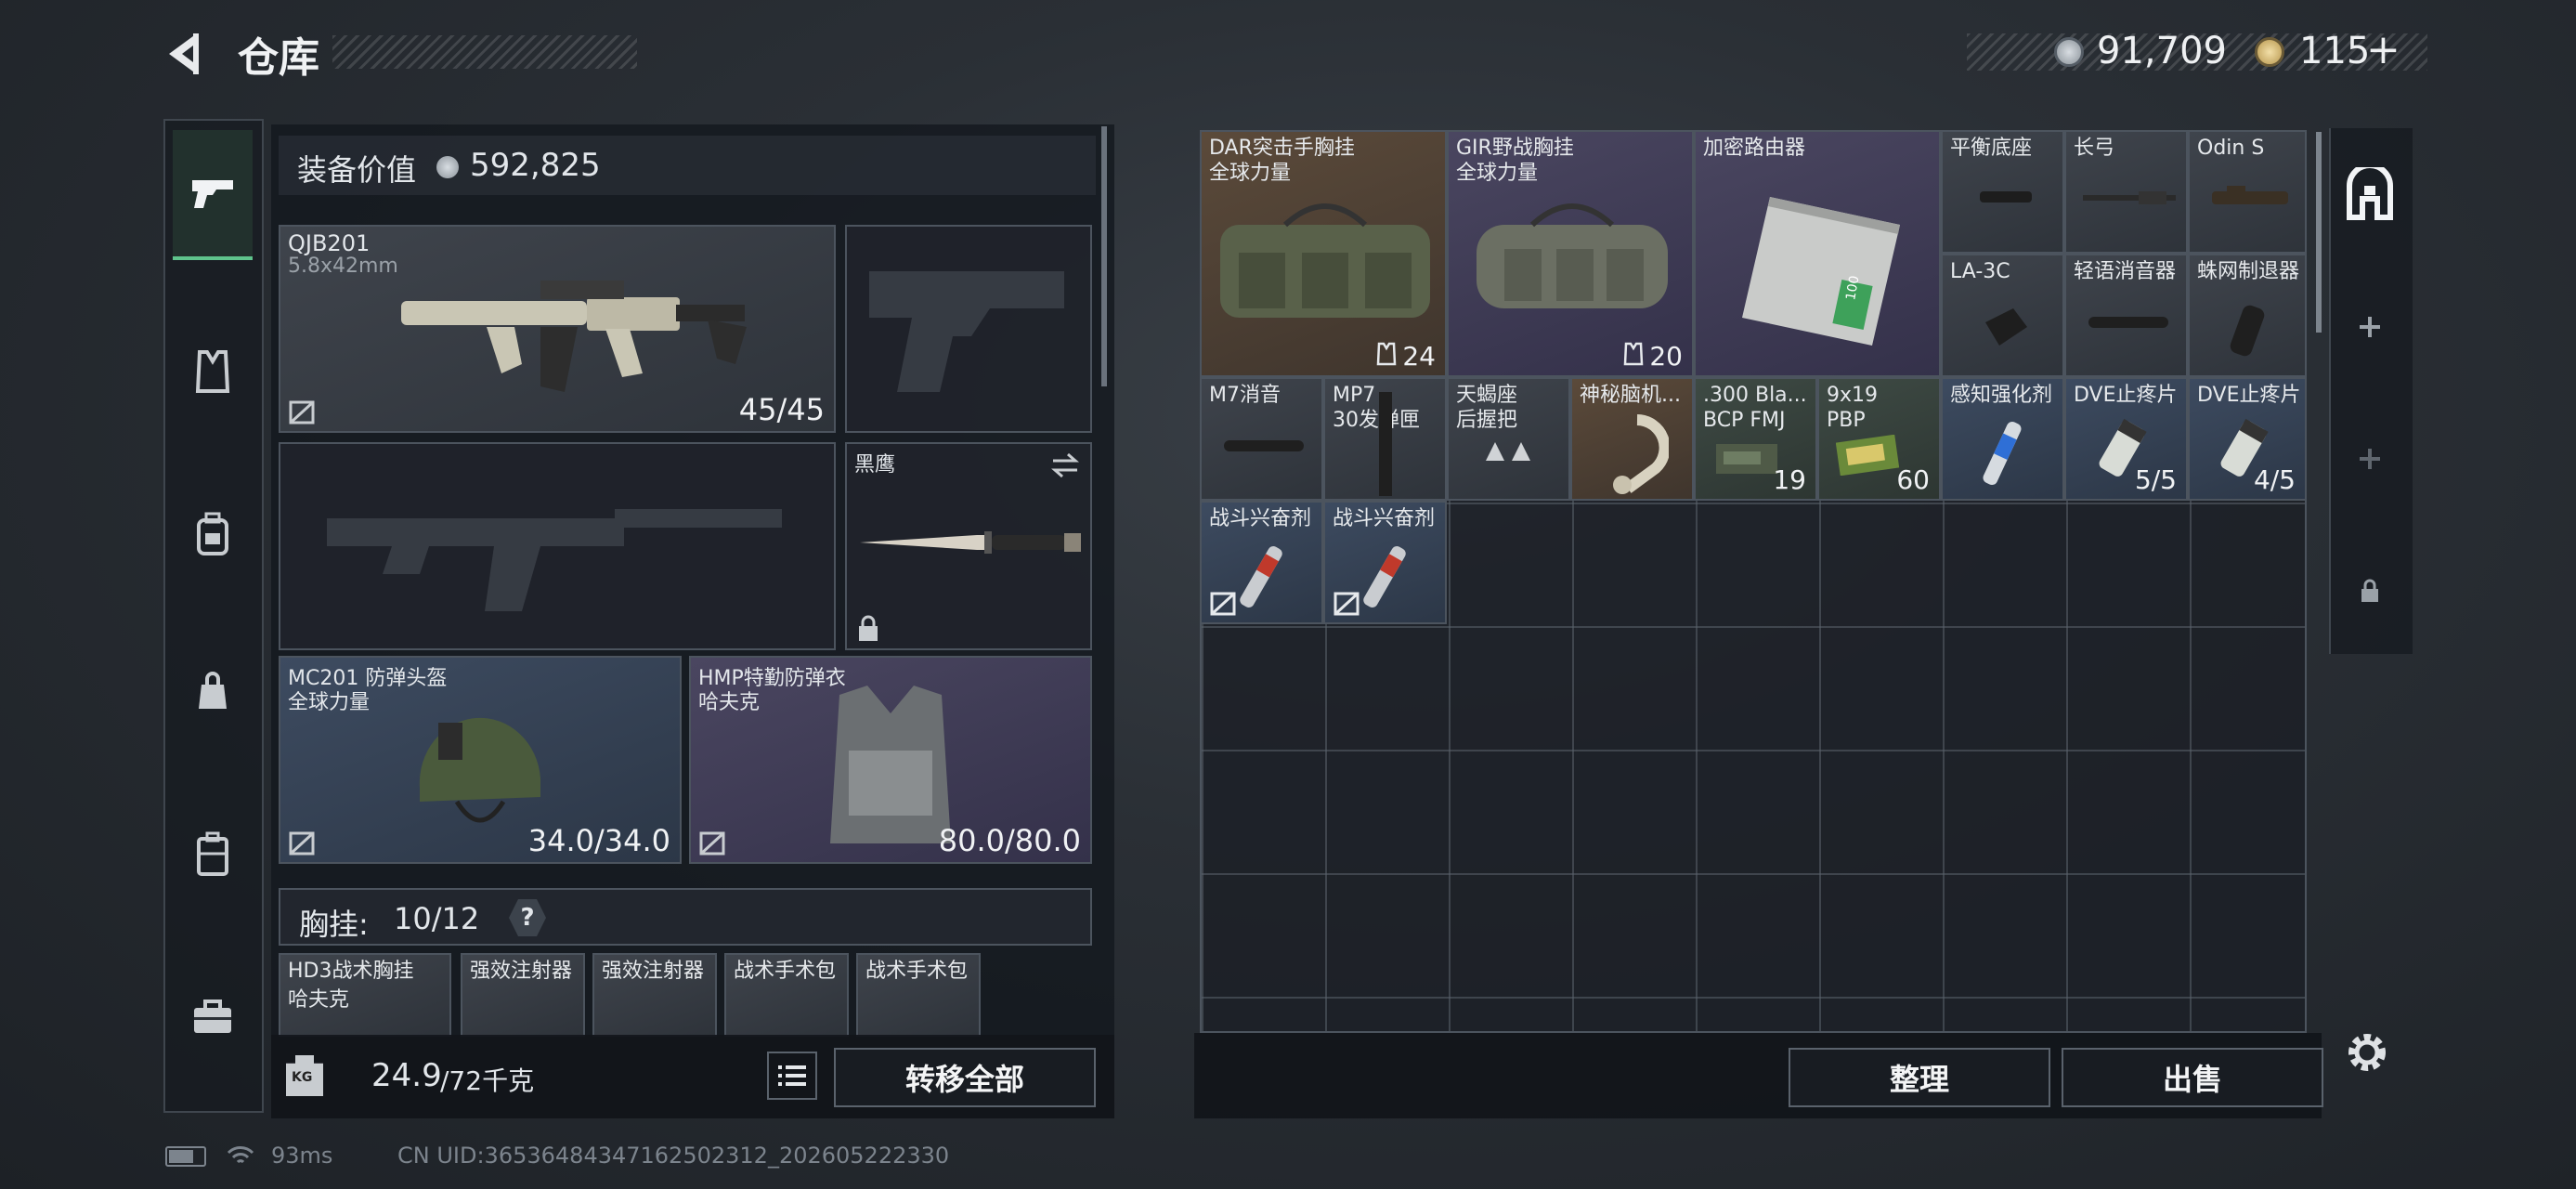 This screenshot has width=2576, height=1189. What do you see at coordinates (1262, 439) in the screenshot?
I see `stash-item: M7消音` at bounding box center [1262, 439].